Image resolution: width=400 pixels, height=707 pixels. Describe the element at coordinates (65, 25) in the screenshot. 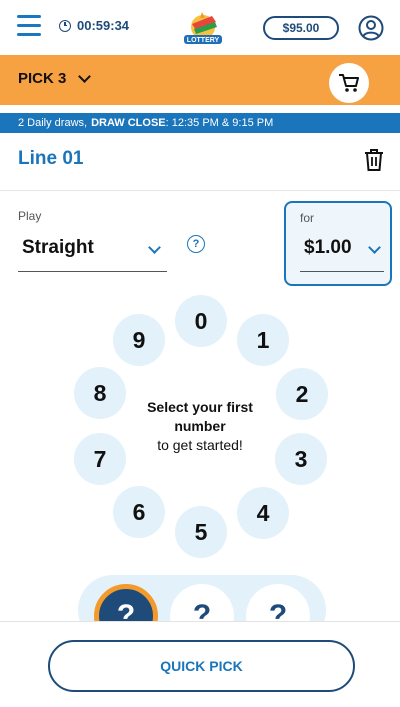

I see `clock-icon` at that location.